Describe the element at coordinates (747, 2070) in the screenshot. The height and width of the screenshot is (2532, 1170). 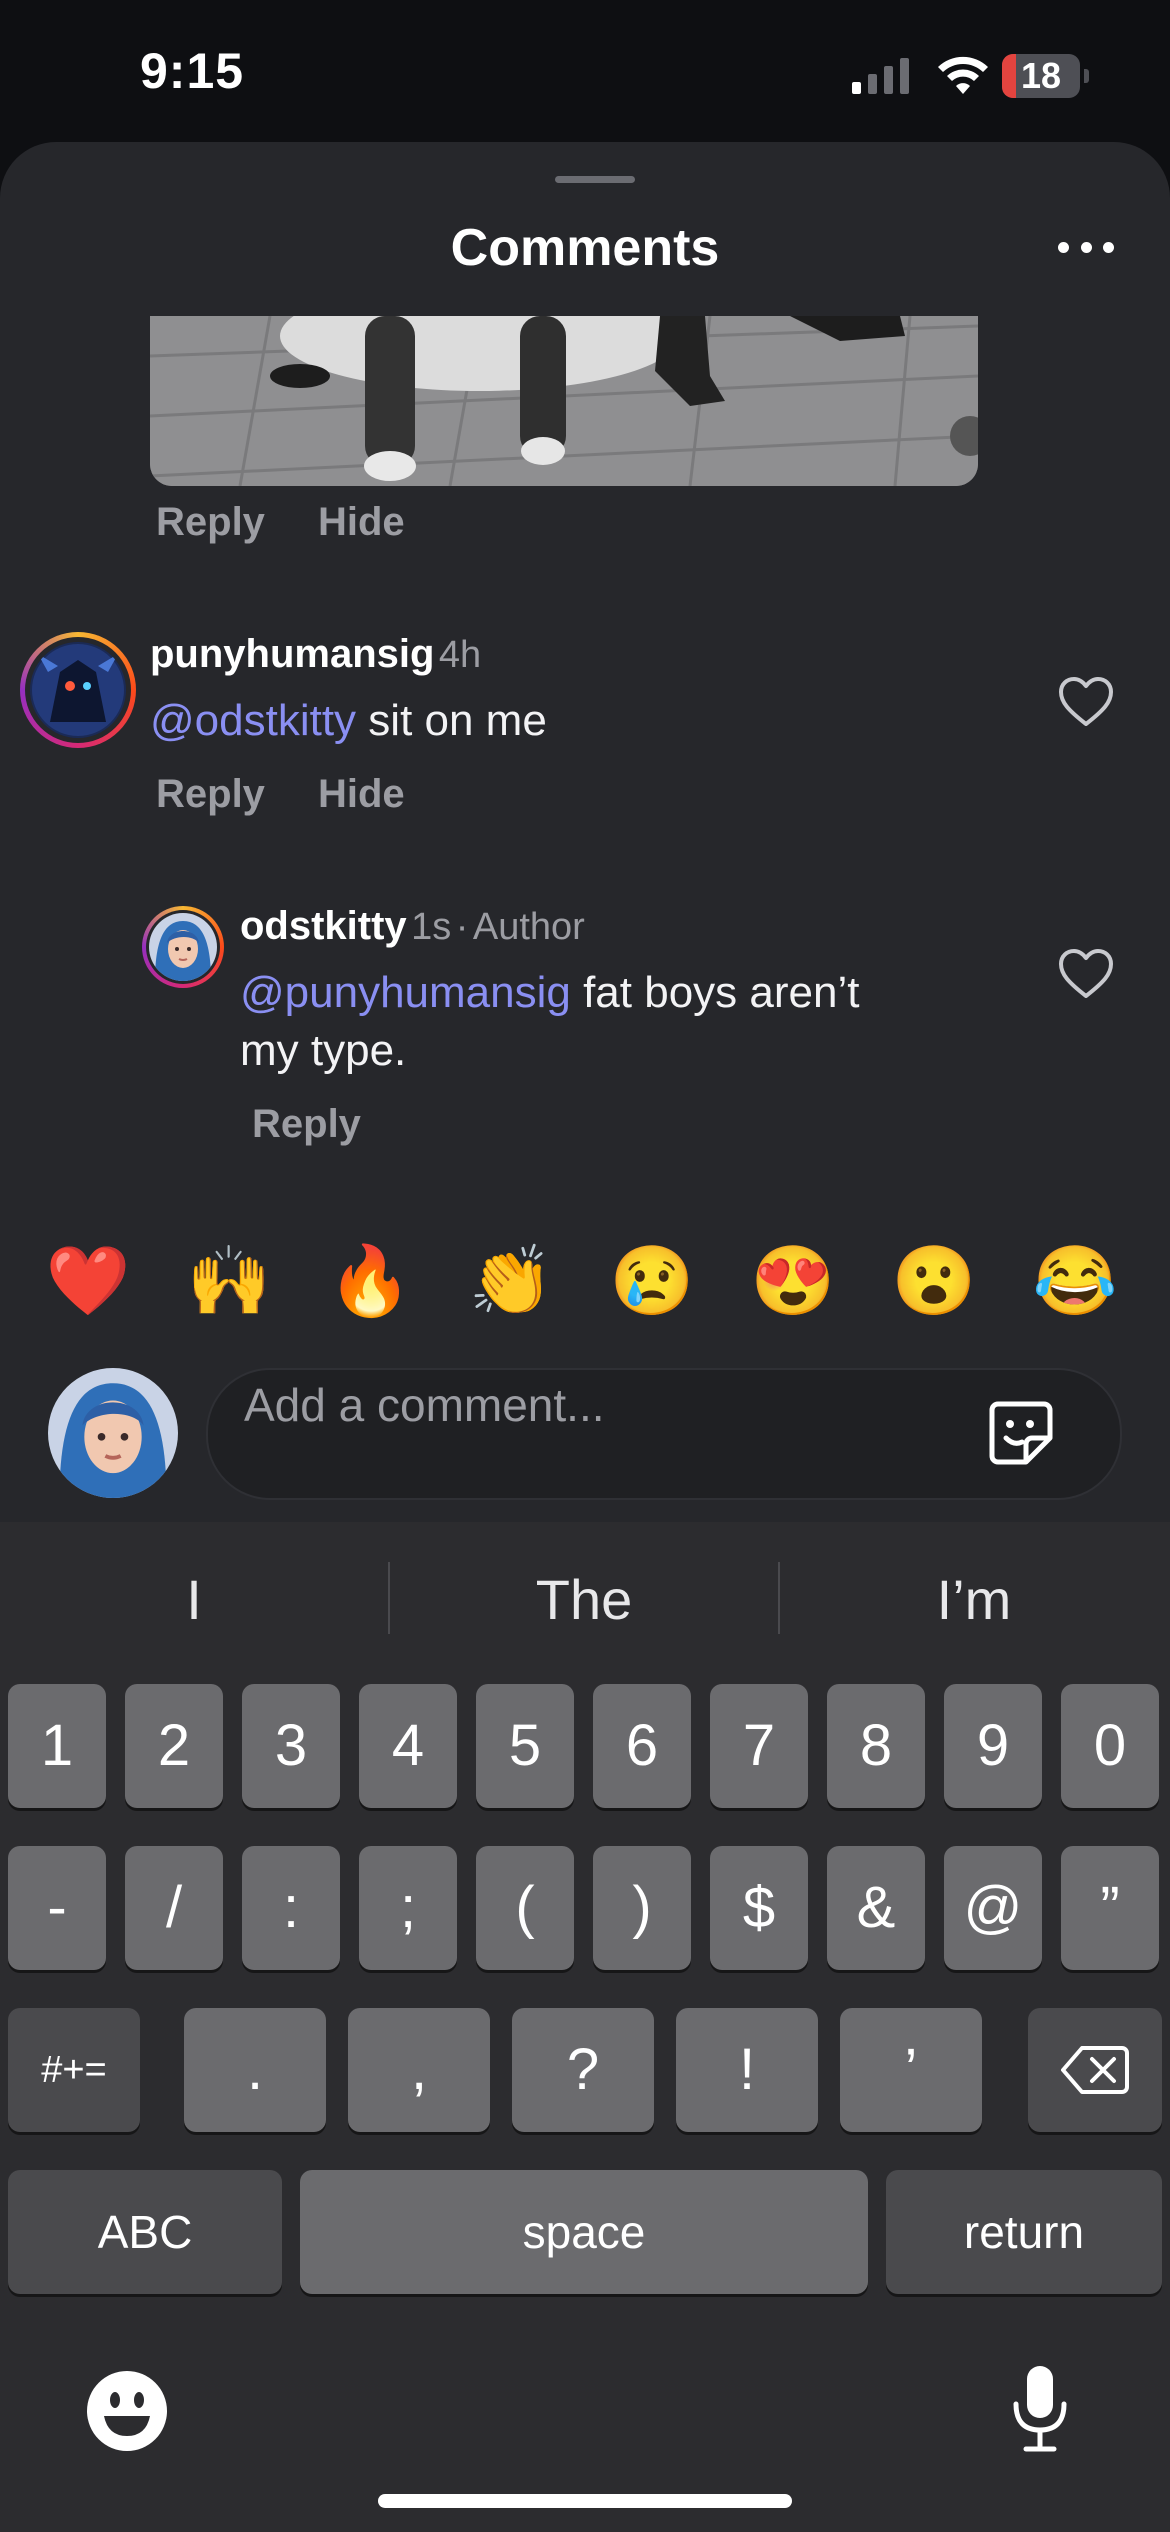
I see `key-exclamation: !` at that location.